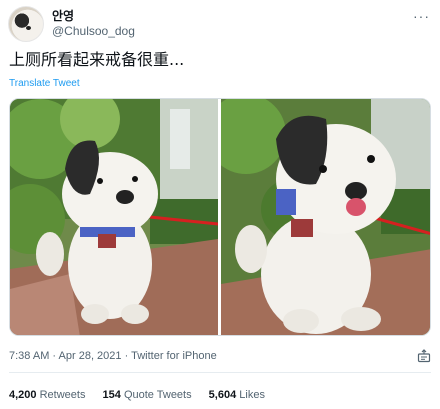 Image resolution: width=440 pixels, height=409 pixels. What do you see at coordinates (44, 83) in the screenshot?
I see `translate-tweet-link: Translate Tweet` at bounding box center [44, 83].